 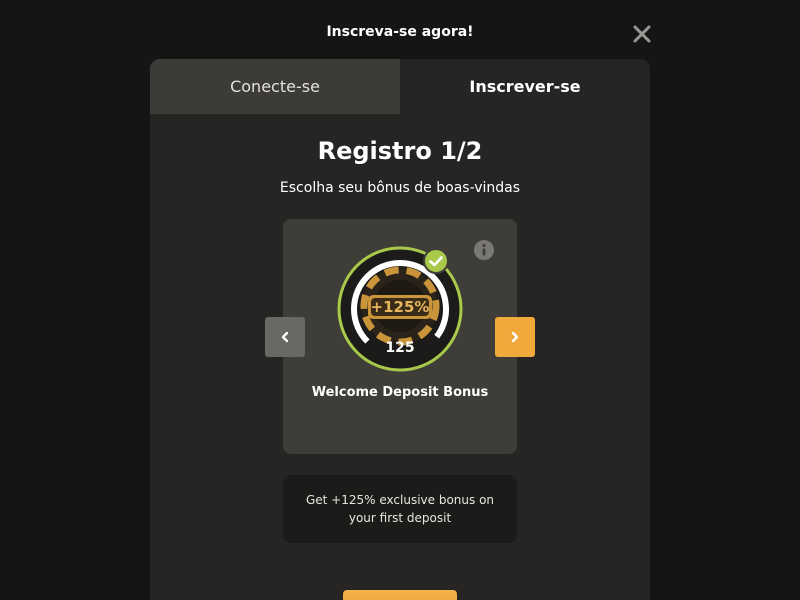 I want to click on info-icon, so click(x=484, y=250).